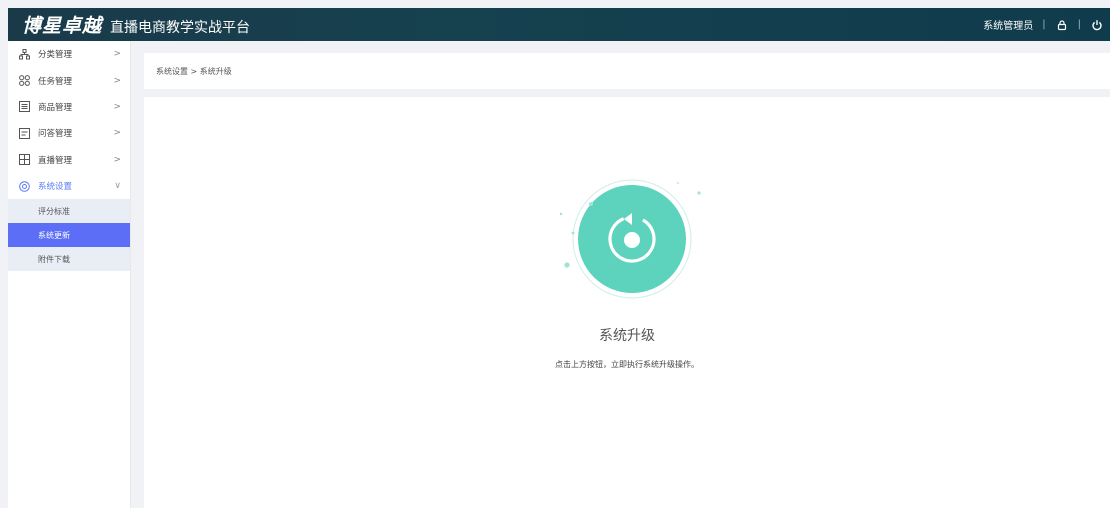  I want to click on submenu-item-download: 附件下载, so click(69, 259).